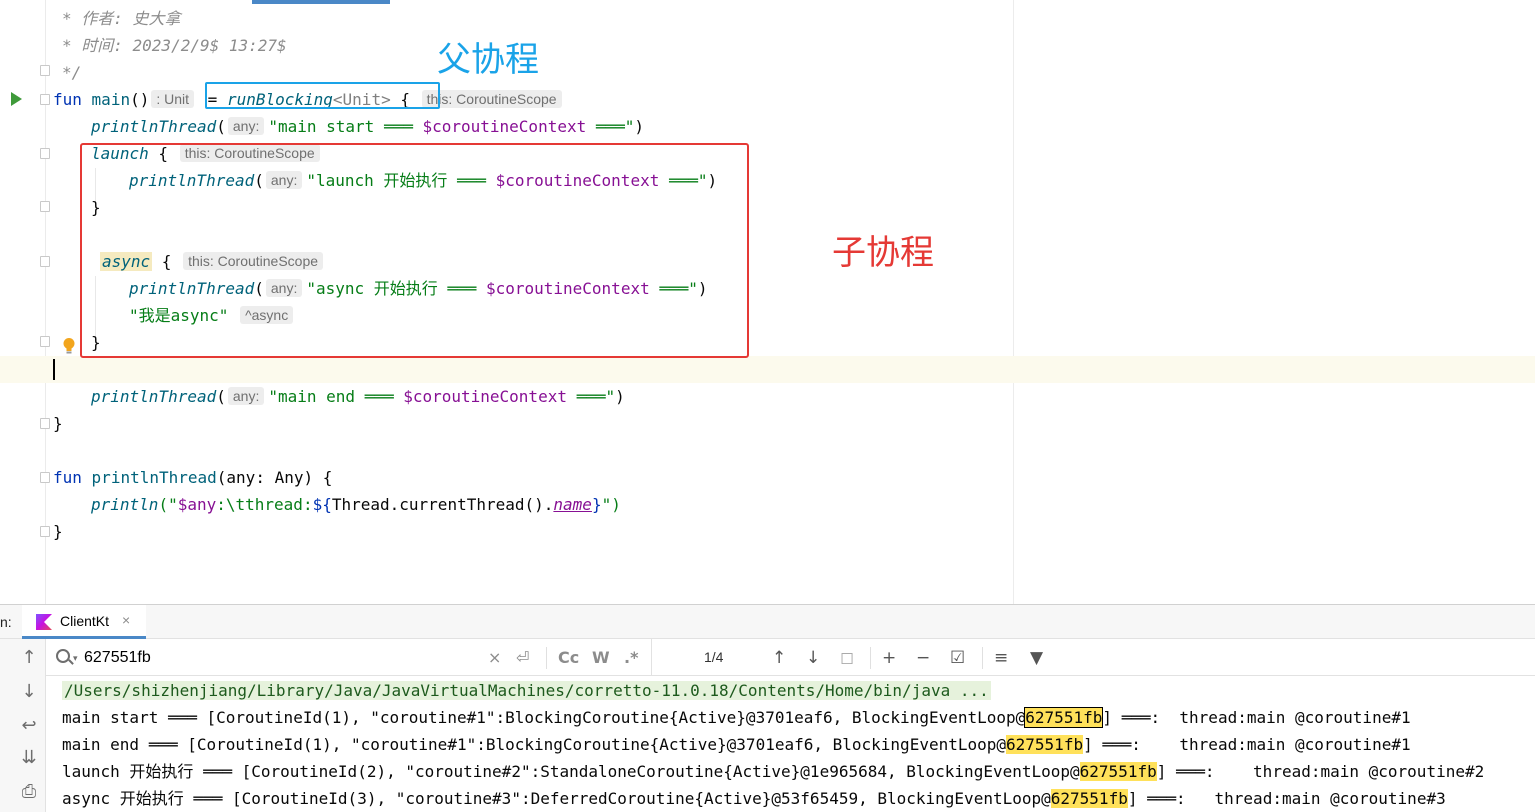 This screenshot has height=812, width=1535. I want to click on string-open: (", so click(168, 504).